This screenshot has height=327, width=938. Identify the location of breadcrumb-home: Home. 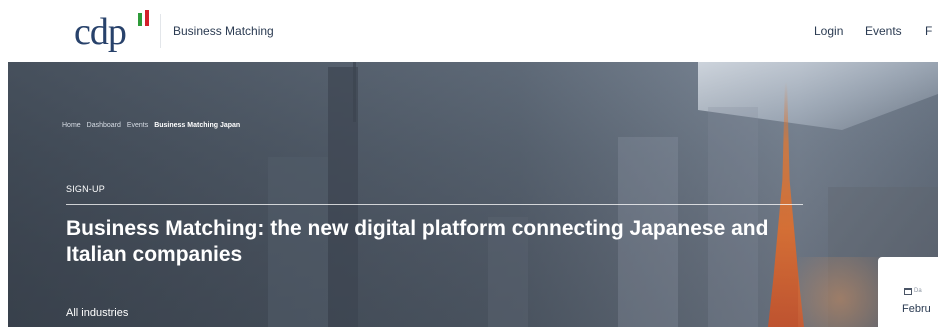
(71, 125).